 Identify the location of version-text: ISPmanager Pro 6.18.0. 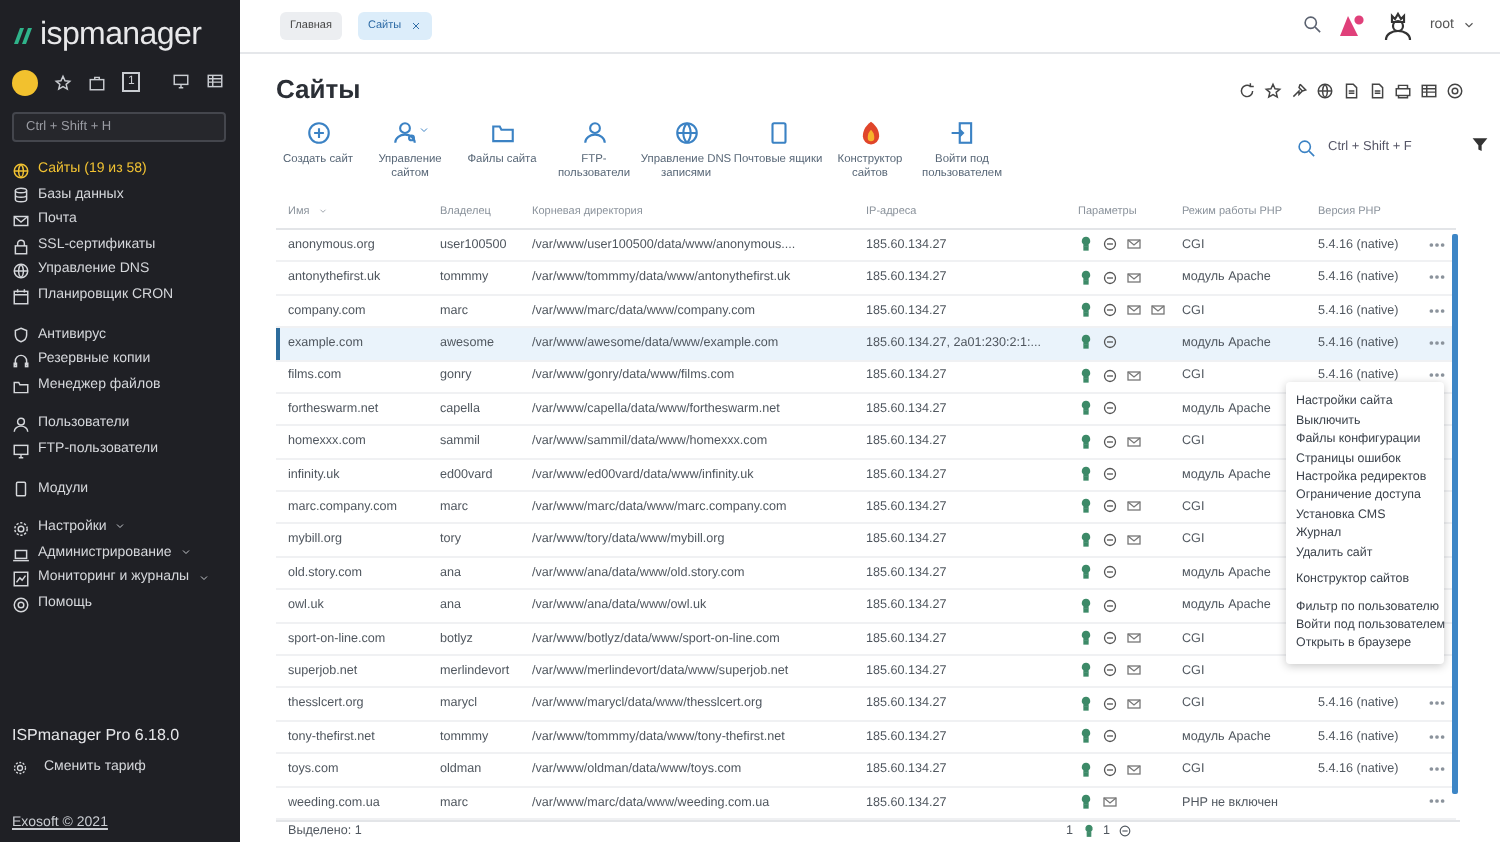
(97, 735).